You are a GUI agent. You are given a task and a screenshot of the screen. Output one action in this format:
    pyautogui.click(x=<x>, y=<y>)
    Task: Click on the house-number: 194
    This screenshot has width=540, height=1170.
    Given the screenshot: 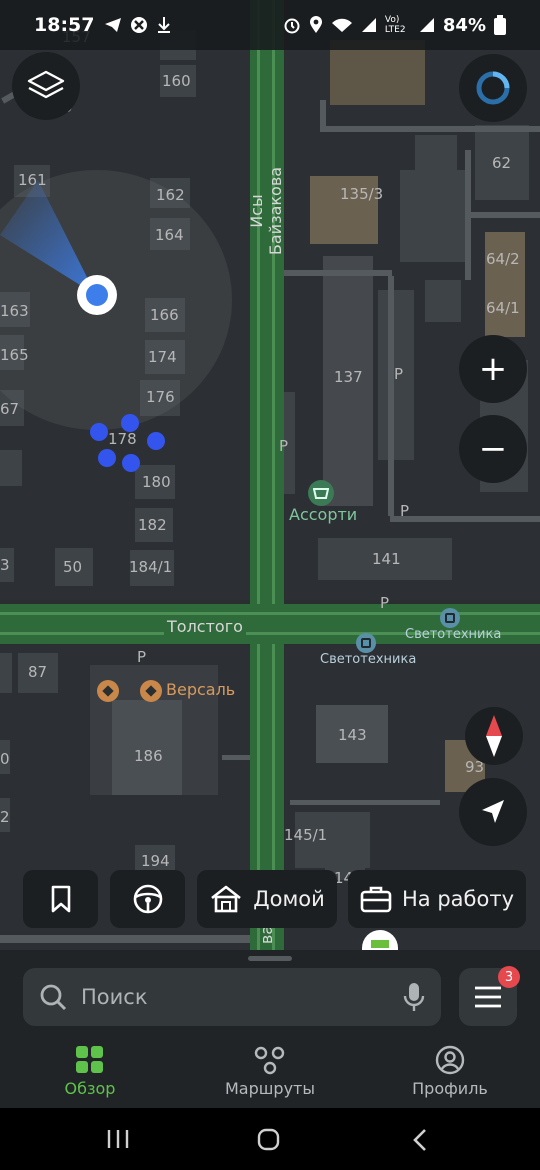 What is the action you would take?
    pyautogui.click(x=155, y=861)
    